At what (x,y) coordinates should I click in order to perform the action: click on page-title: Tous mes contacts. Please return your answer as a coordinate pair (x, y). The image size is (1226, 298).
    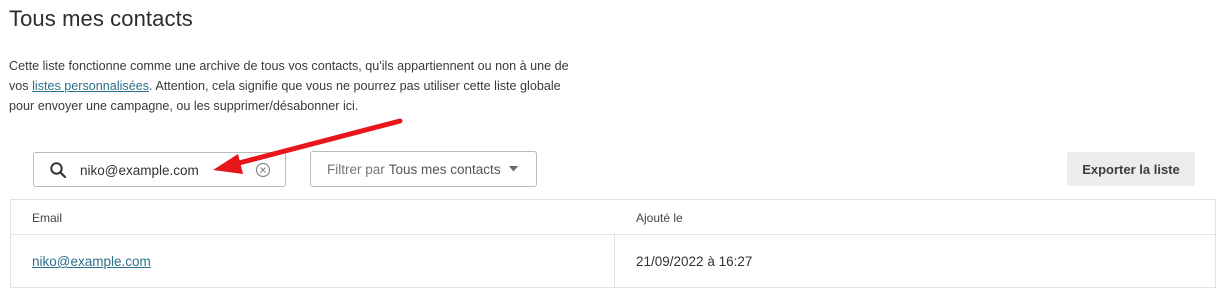
    Looking at the image, I should click on (101, 18).